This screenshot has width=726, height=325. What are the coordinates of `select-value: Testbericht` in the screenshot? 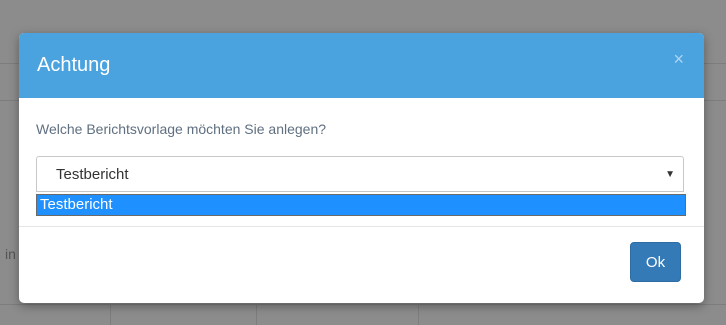 It's located at (92, 174).